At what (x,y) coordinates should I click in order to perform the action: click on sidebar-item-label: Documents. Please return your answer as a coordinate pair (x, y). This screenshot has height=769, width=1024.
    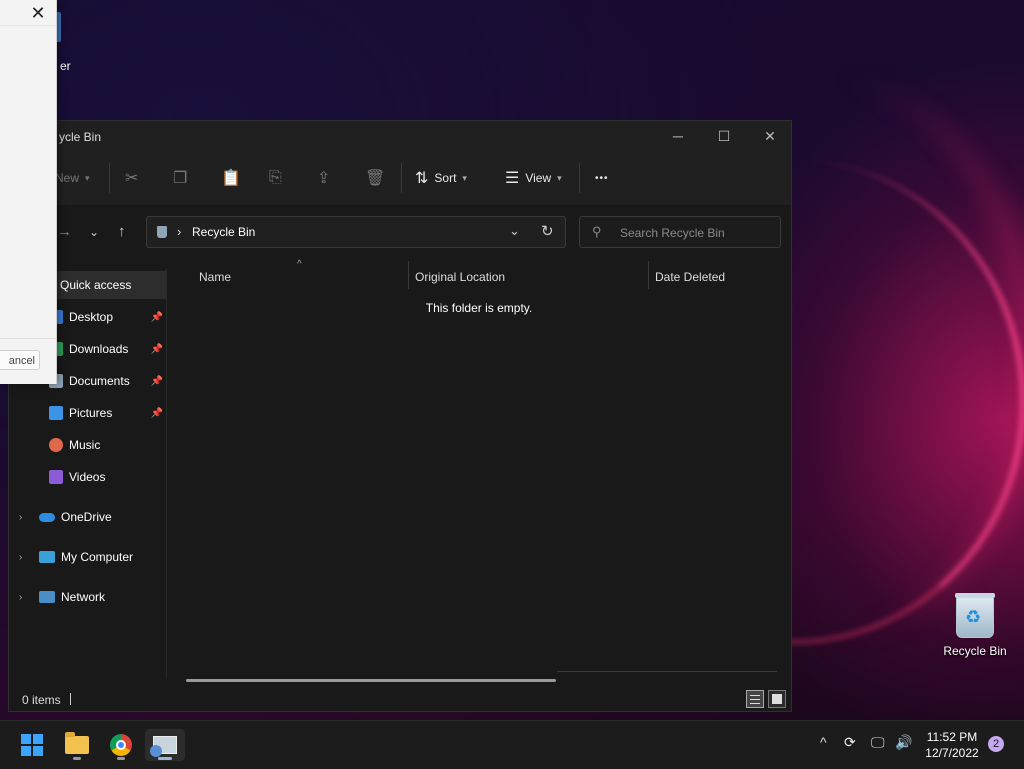
    Looking at the image, I should click on (99, 381).